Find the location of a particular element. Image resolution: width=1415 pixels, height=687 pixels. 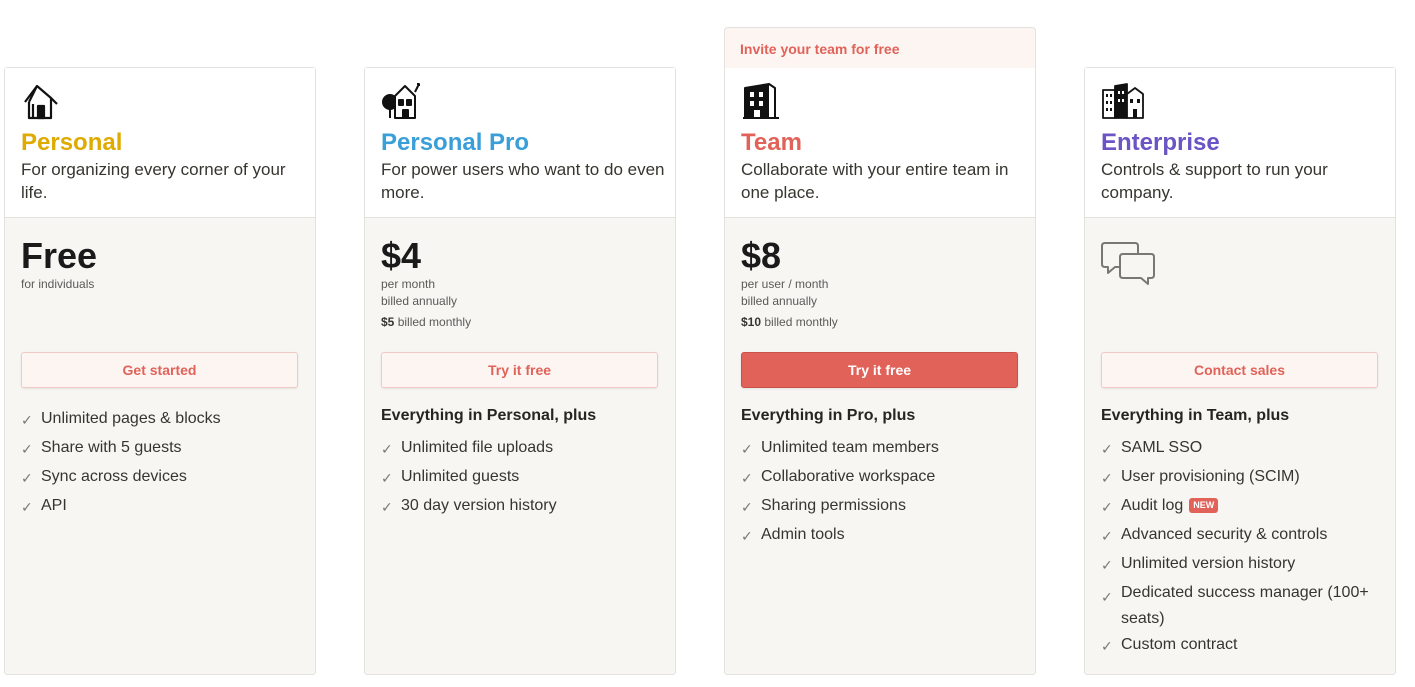

monthly-price-note: $10 billed monthly is located at coordinates (789, 322).